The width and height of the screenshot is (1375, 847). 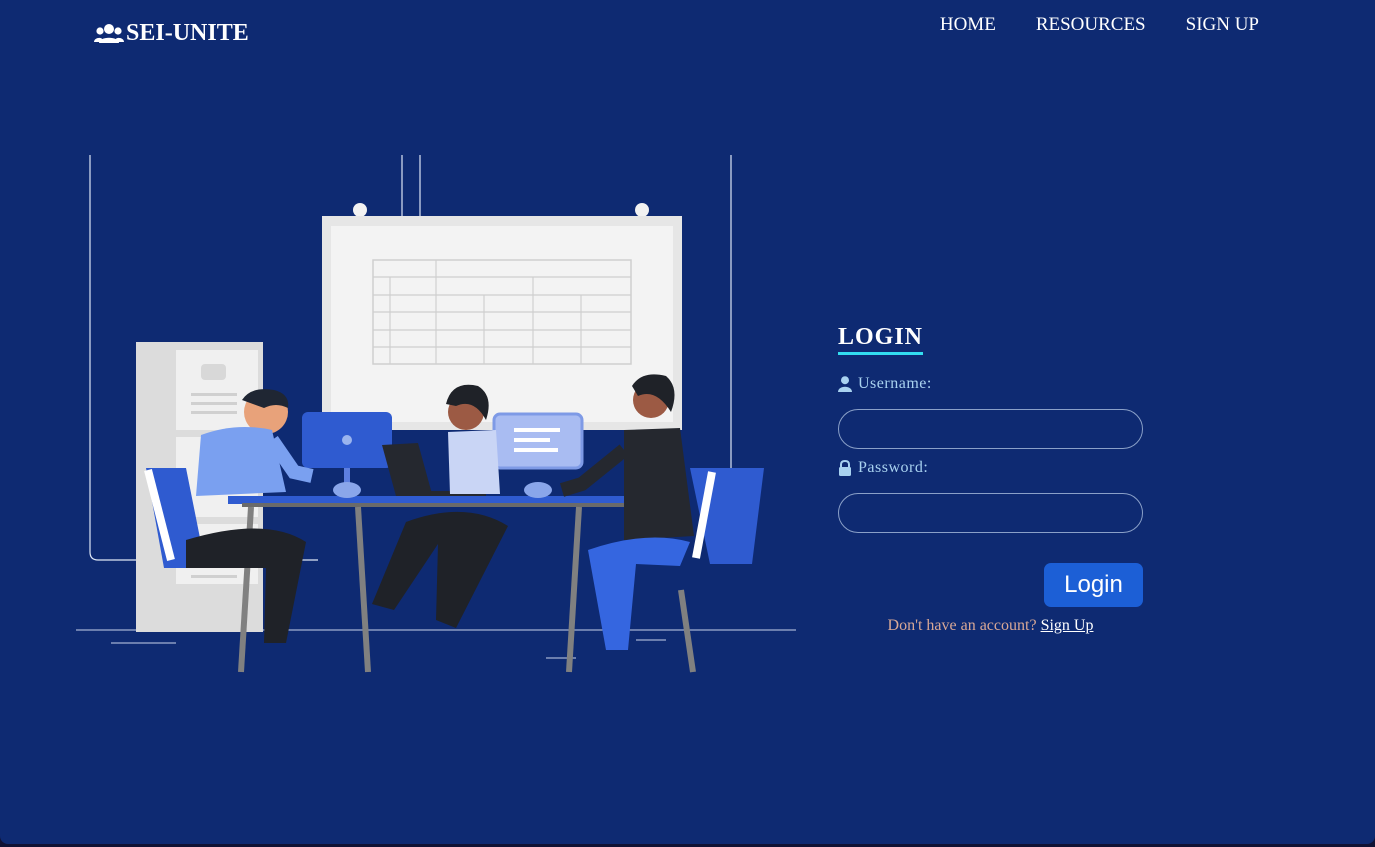 I want to click on user-icon, so click(x=845, y=384).